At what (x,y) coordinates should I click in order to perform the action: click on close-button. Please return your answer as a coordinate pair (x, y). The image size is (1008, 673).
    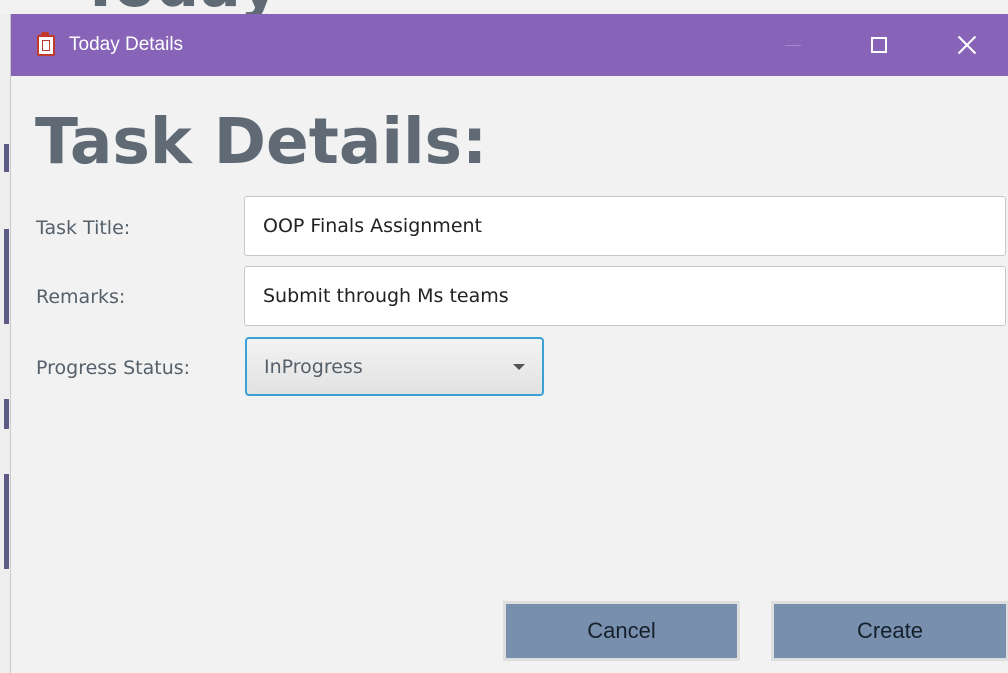
    Looking at the image, I should click on (967, 45).